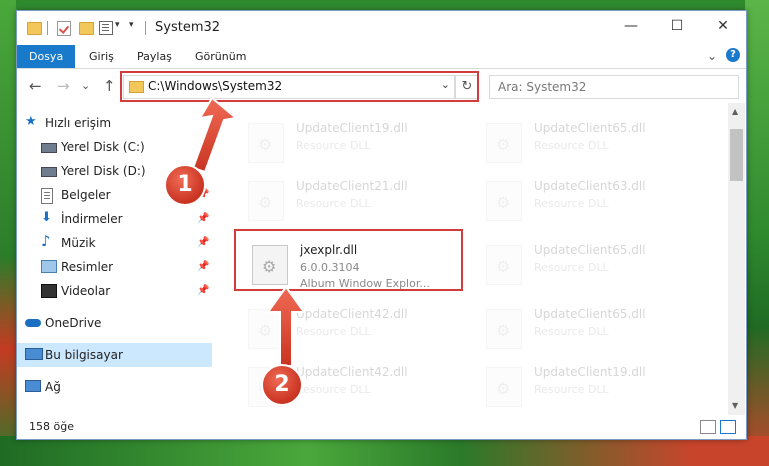 The image size is (769, 466). I want to click on annotation-arrows, so click(248, 231).